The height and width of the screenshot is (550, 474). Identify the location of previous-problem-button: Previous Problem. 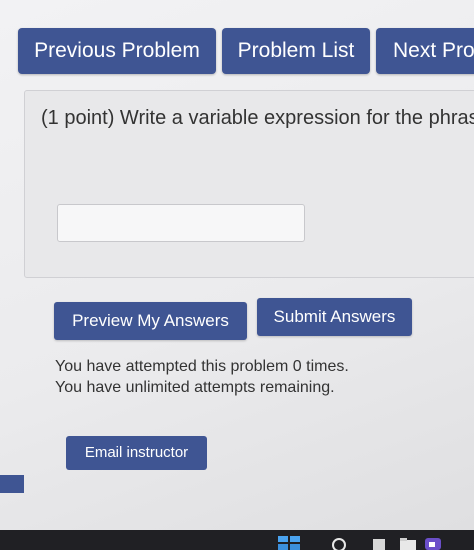
(117, 51).